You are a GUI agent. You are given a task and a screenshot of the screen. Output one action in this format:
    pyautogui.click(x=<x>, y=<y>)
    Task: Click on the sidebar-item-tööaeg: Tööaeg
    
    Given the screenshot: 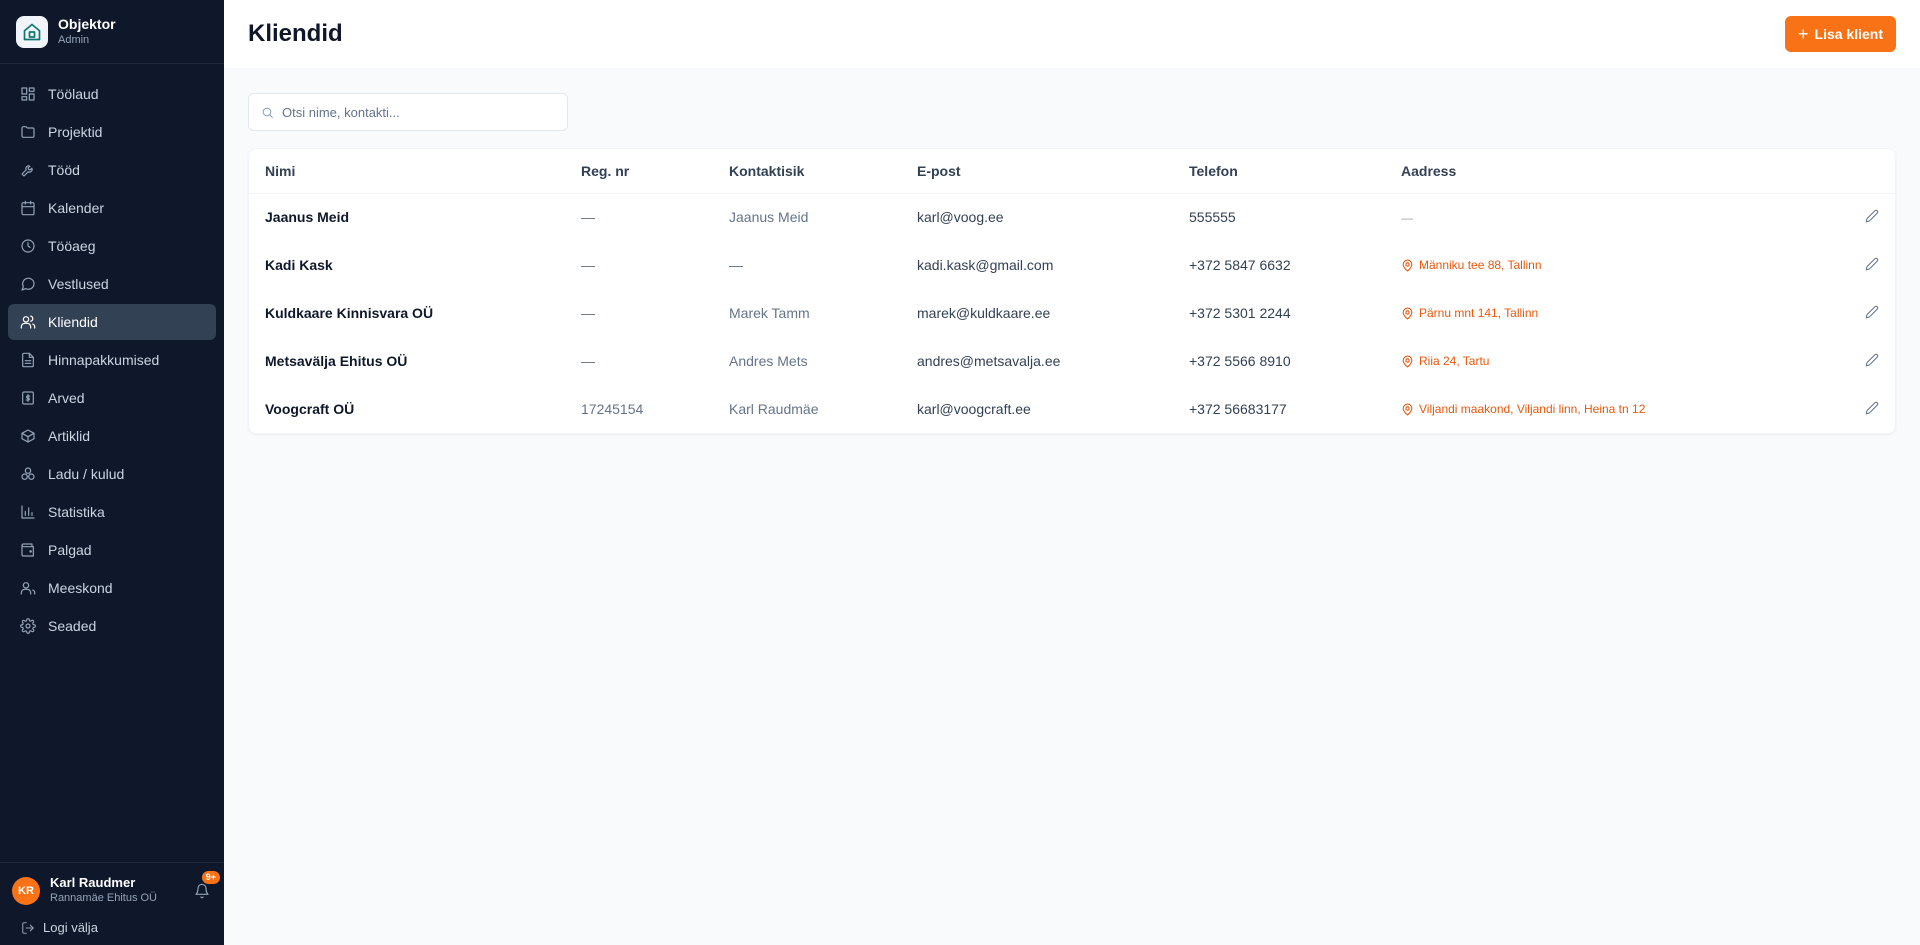 What is the action you would take?
    pyautogui.click(x=112, y=246)
    